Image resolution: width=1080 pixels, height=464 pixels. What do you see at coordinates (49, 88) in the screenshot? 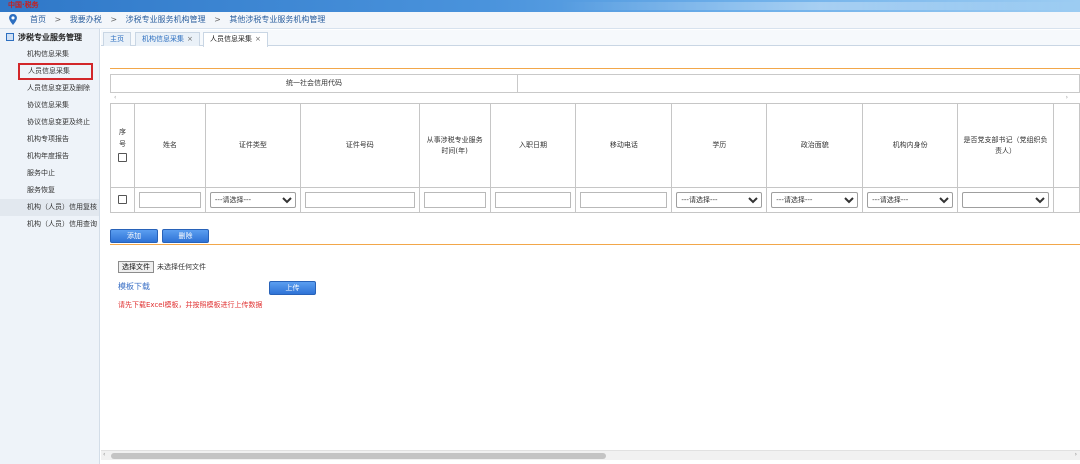
I see `sidebar-item-personnel-change: 人员信息变更及删除` at bounding box center [49, 88].